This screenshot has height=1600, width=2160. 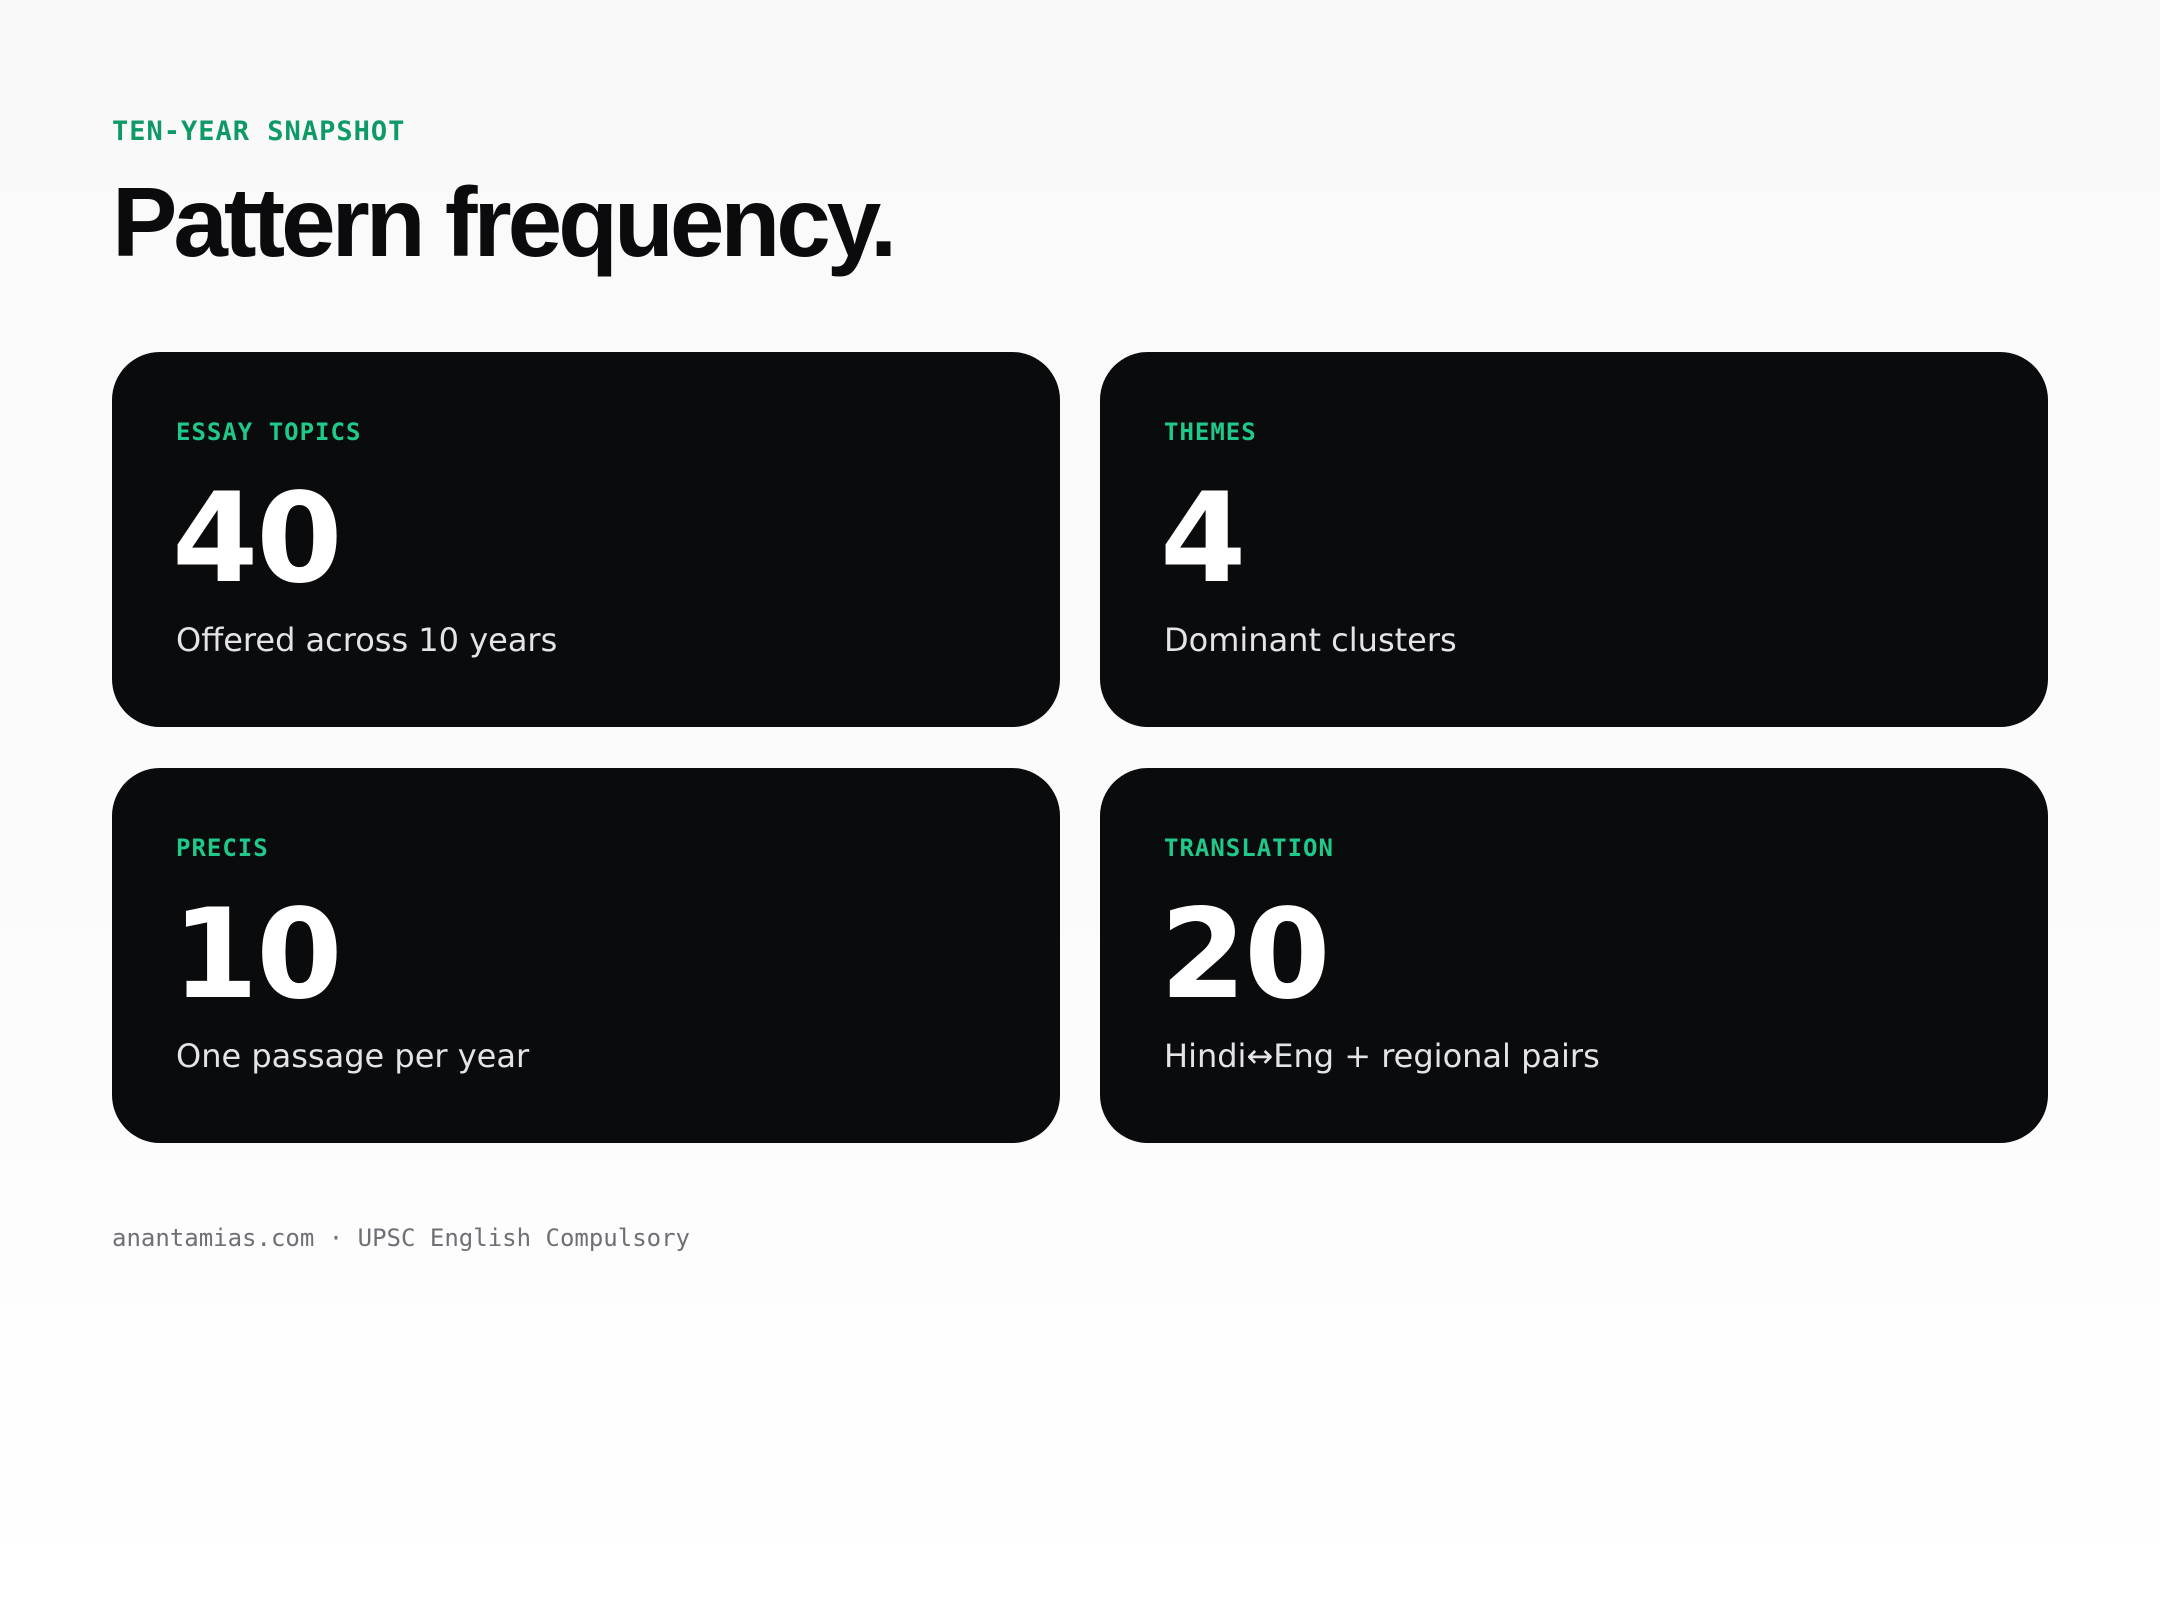 I want to click on footer: anantamias.com · UPSC English Compulsory, so click(x=401, y=1238).